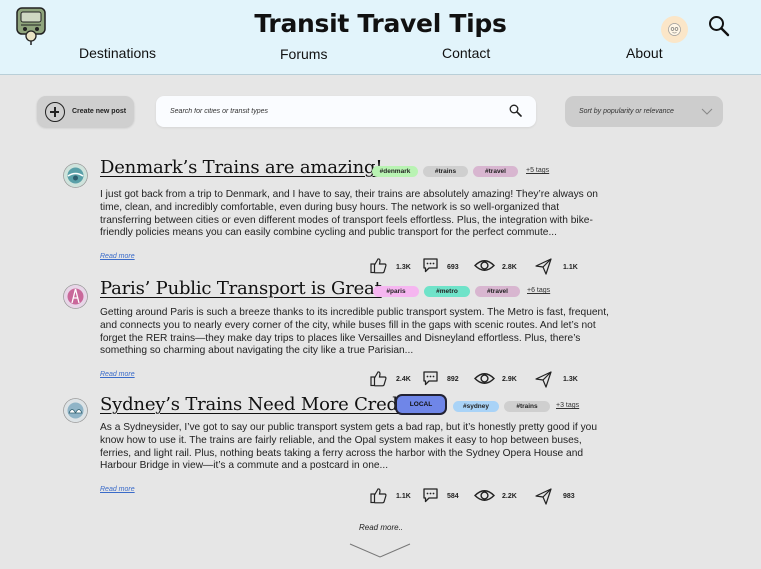 The width and height of the screenshot is (761, 569). Describe the element at coordinates (330, 111) in the screenshot. I see `search-input` at that location.